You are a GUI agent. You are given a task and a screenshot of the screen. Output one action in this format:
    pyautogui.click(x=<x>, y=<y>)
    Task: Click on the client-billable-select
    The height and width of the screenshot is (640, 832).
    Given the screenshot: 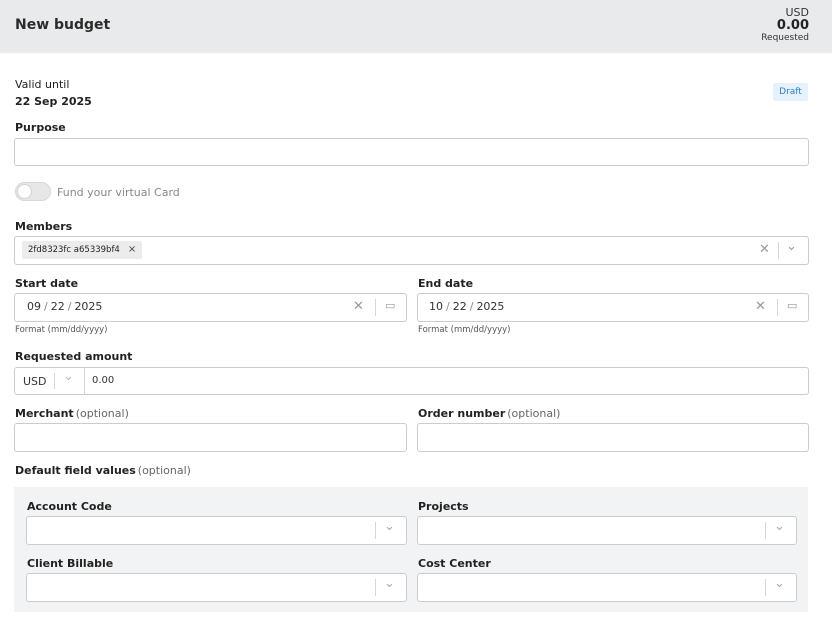 What is the action you would take?
    pyautogui.click(x=216, y=587)
    